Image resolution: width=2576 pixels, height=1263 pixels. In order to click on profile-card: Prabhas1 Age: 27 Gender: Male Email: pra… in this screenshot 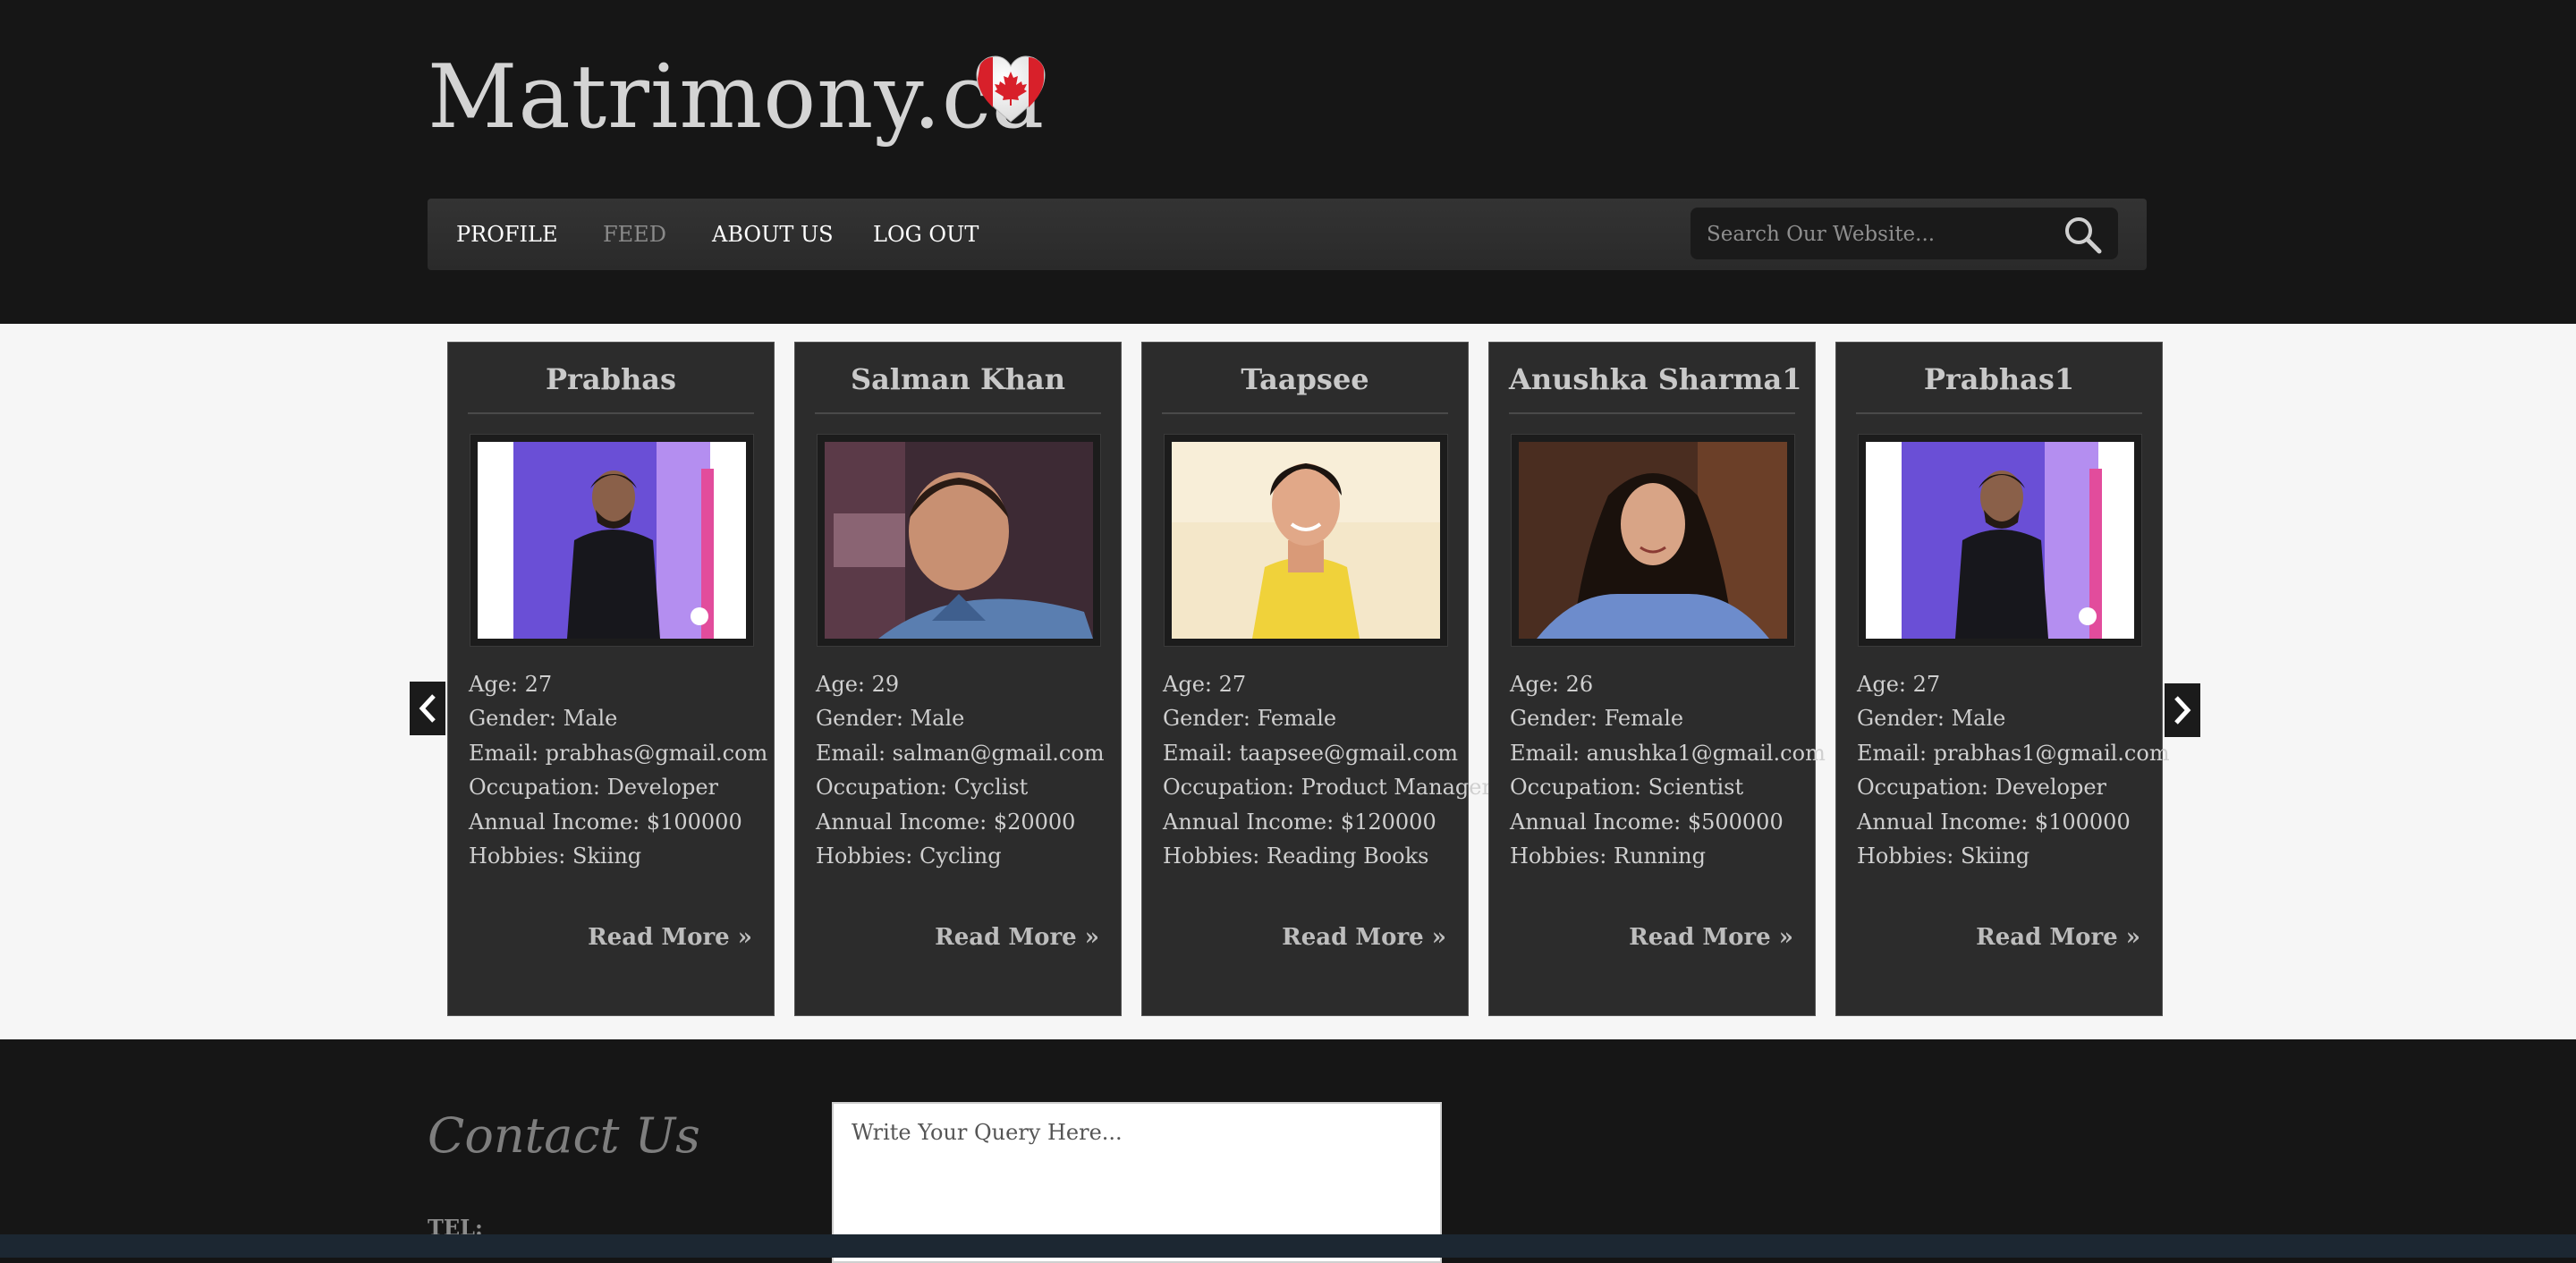, I will do `click(2002, 679)`.